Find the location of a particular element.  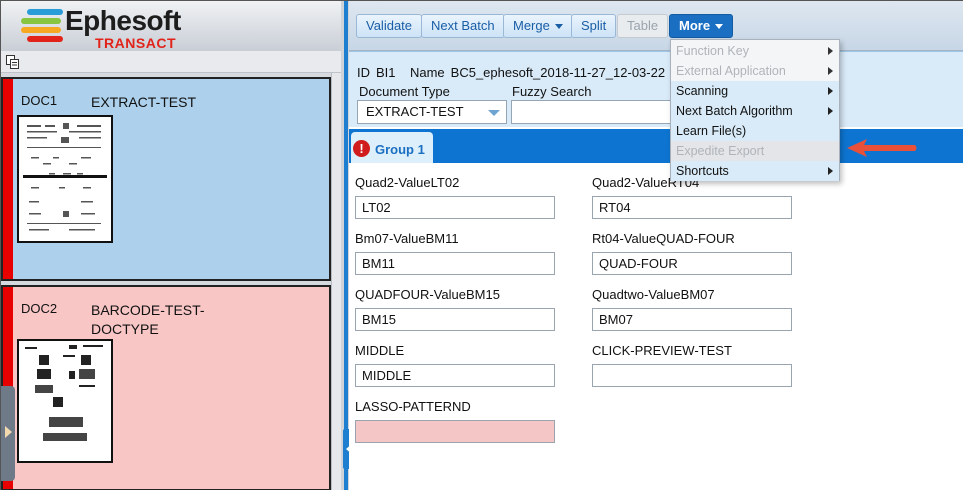

field-input is located at coordinates (692, 375).